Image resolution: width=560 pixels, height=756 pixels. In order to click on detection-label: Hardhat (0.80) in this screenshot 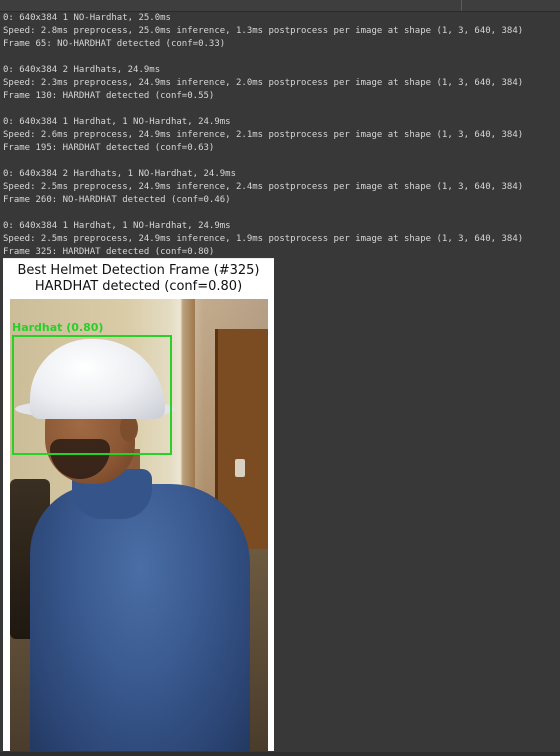, I will do `click(58, 327)`.